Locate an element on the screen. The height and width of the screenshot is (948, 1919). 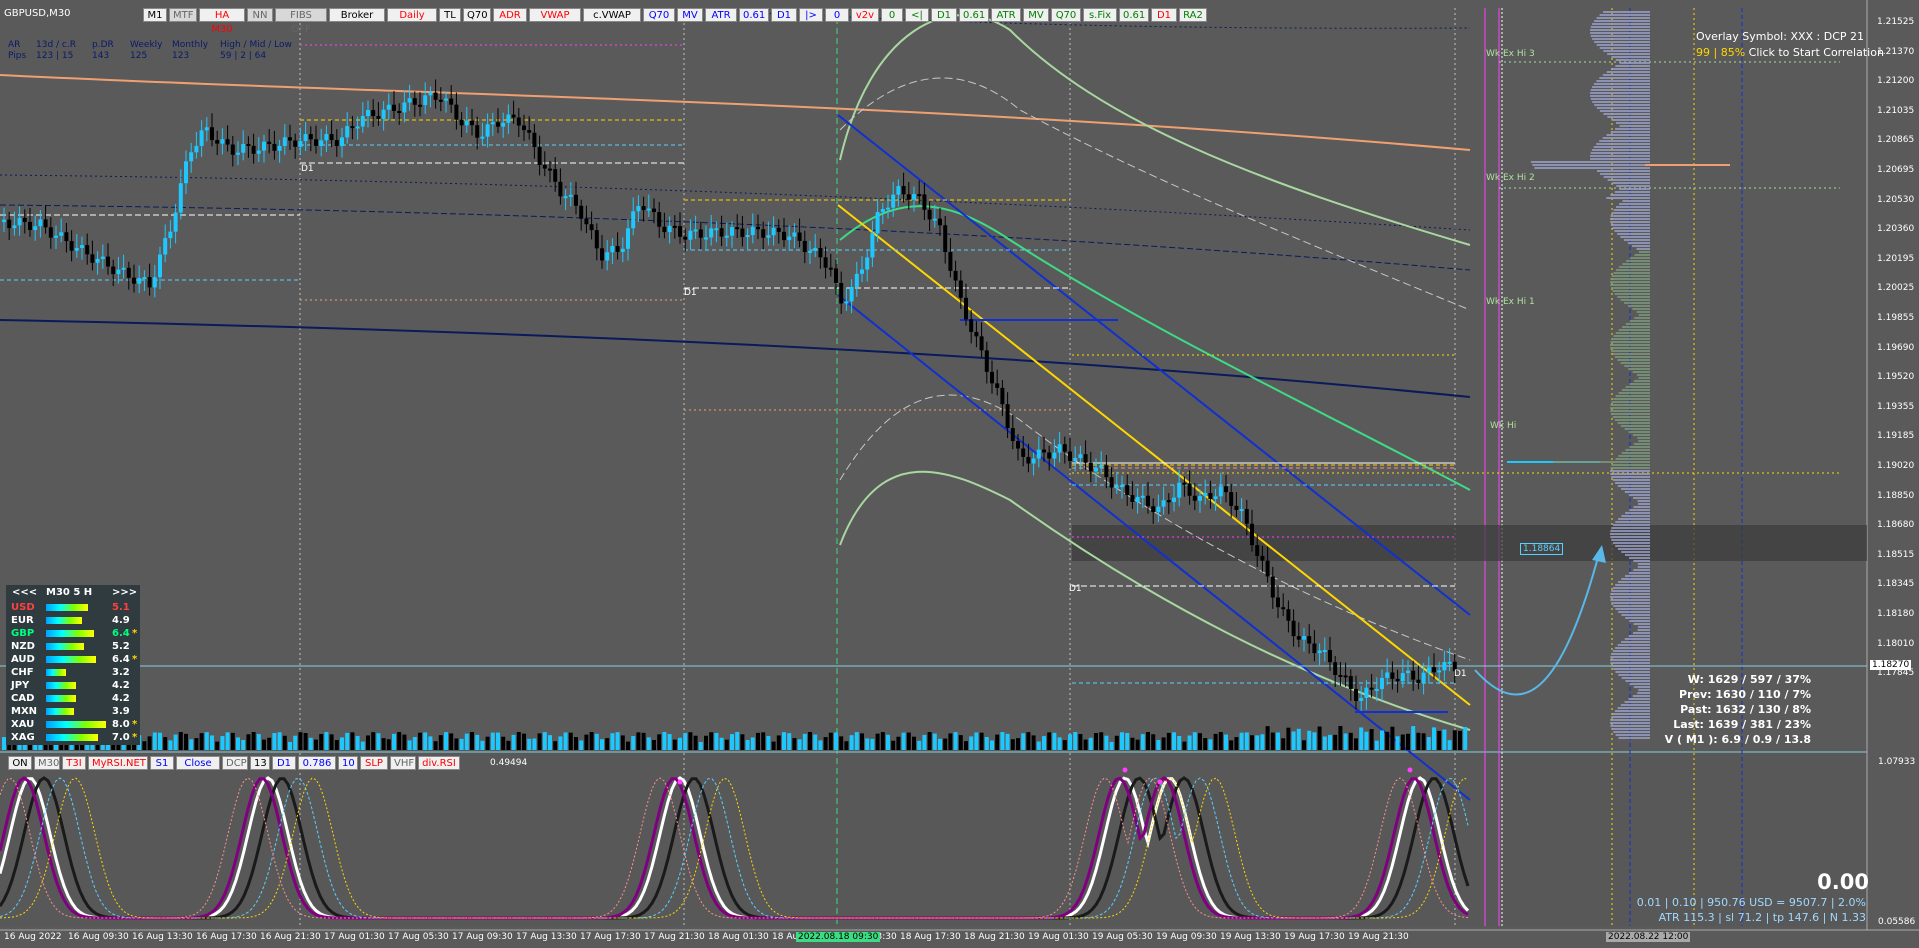
toolbar-button-30: RA2 is located at coordinates (1193, 15).